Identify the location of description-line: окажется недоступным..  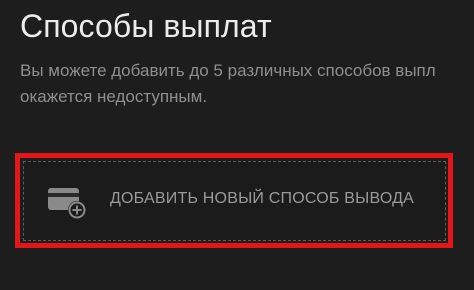
(114, 96).